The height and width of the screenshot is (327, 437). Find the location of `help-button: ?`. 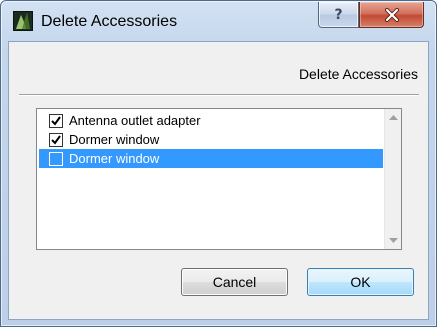

help-button: ? is located at coordinates (338, 15).